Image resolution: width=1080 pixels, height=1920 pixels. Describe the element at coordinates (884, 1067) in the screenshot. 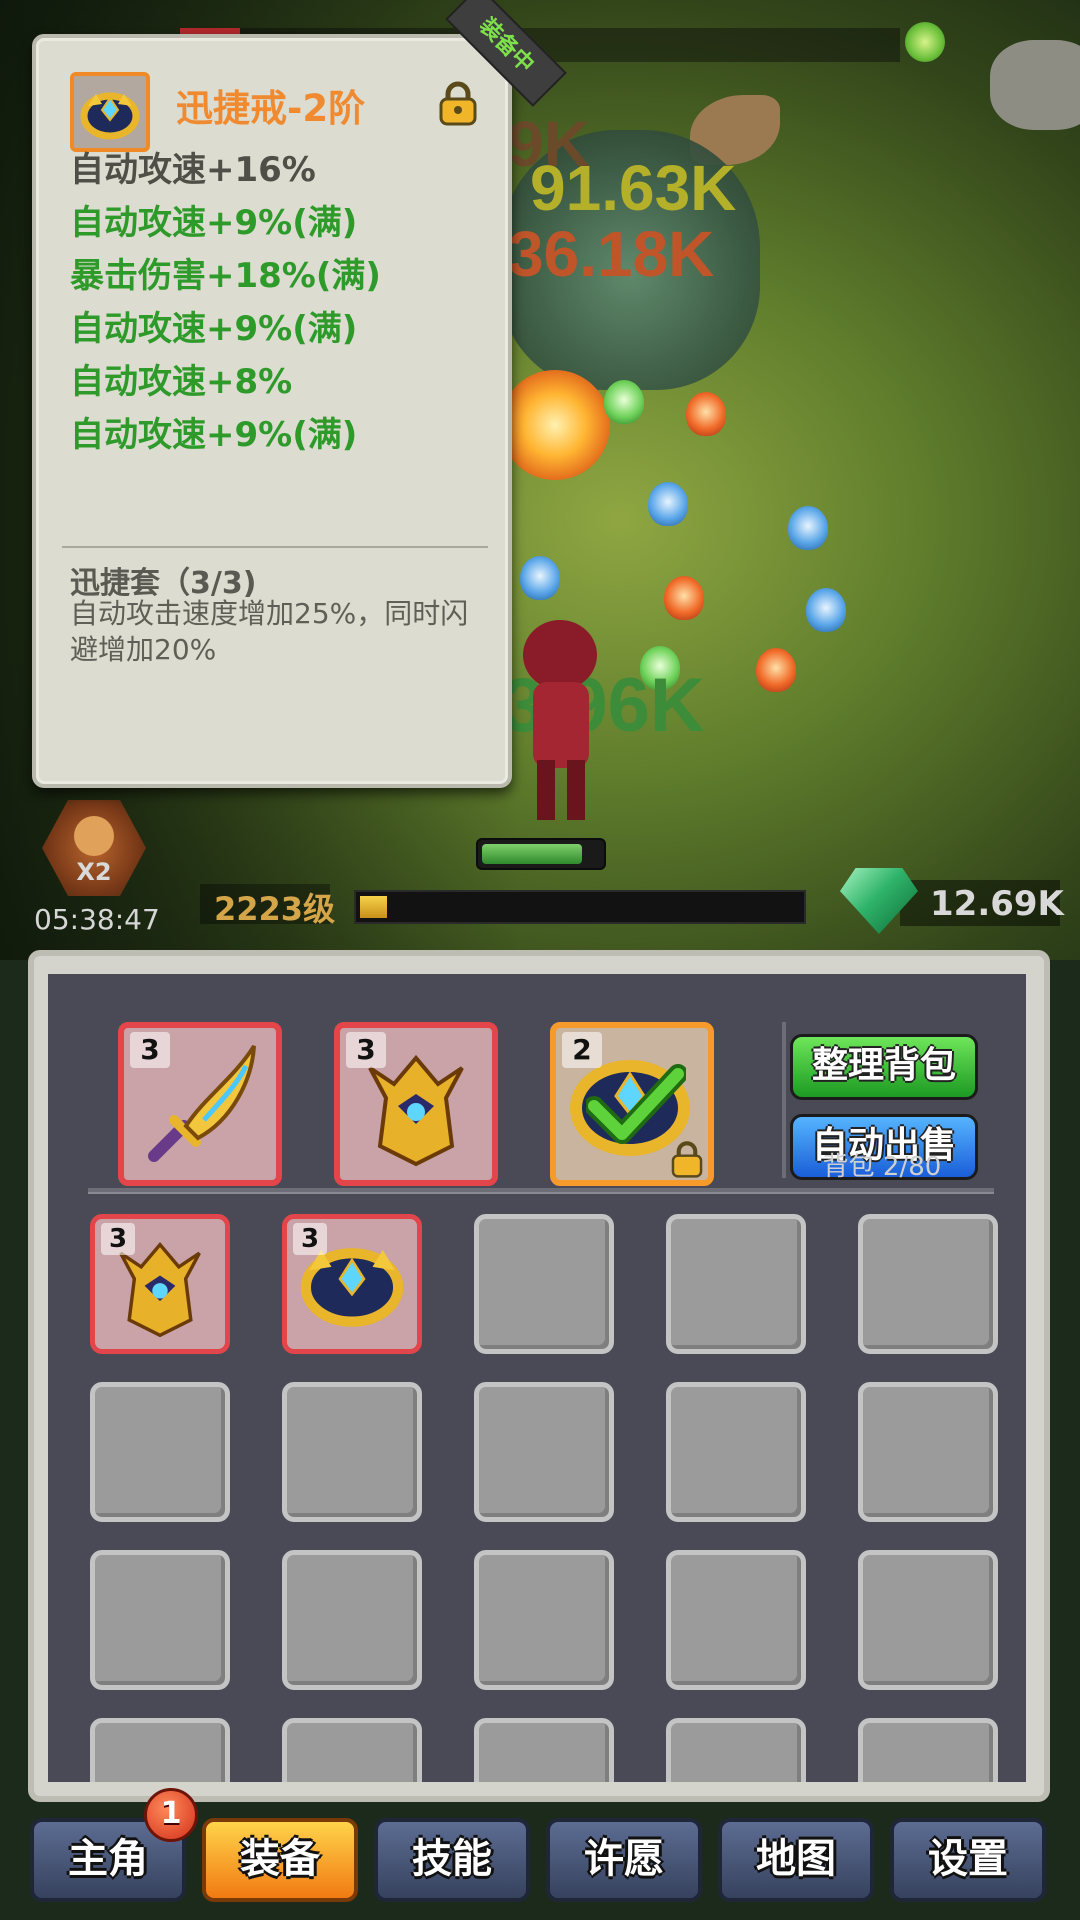

I see `sort-bag-button: 整理背包` at that location.